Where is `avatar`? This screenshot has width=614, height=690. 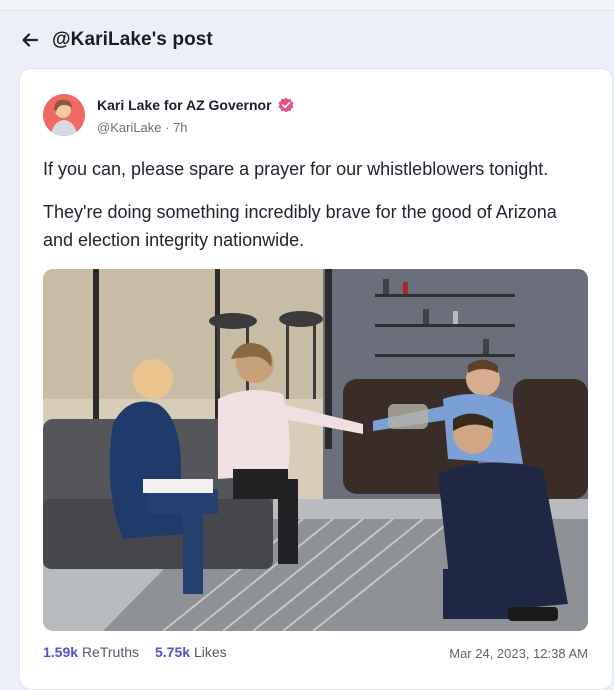
avatar is located at coordinates (64, 115).